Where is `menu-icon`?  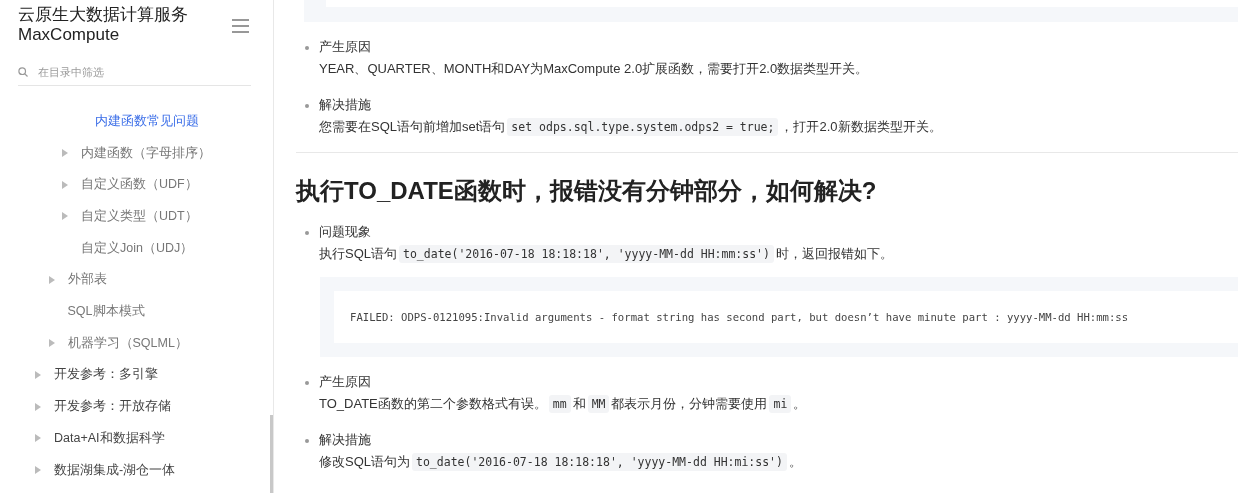
menu-icon is located at coordinates (240, 26).